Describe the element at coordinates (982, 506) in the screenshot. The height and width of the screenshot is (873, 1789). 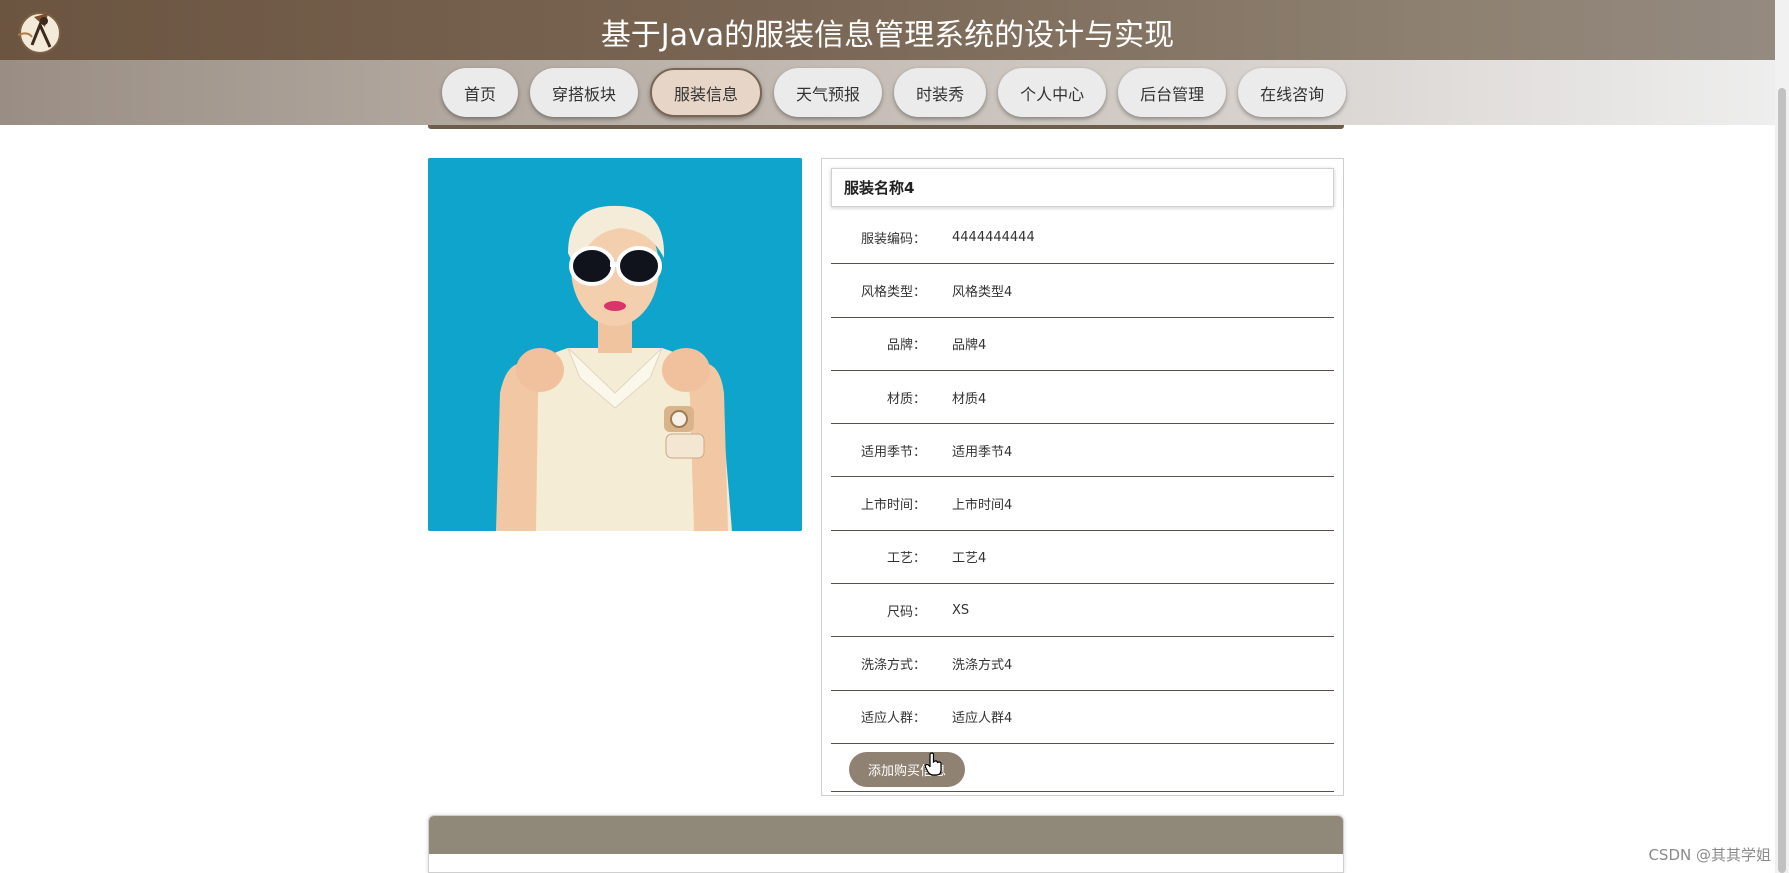
I see `field-value-release-date: 上市时间4` at that location.